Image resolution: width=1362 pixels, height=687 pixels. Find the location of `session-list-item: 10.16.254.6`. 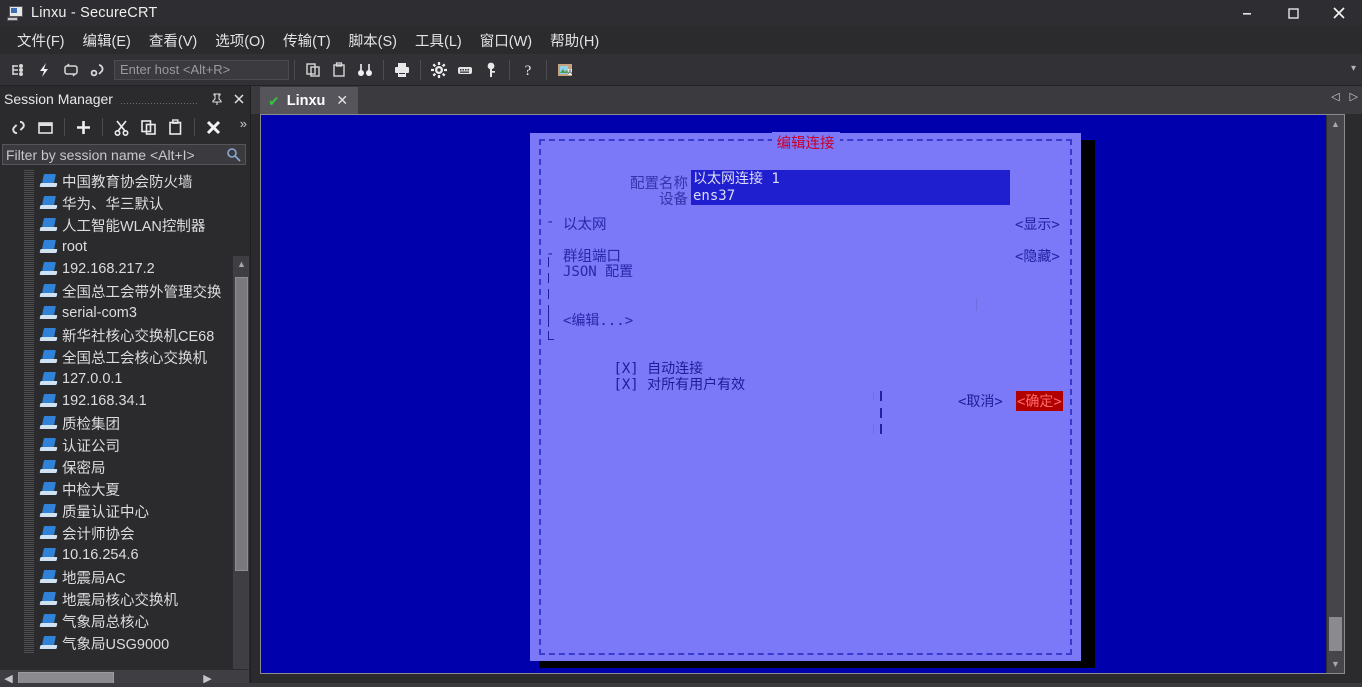

session-list-item: 10.16.254.6 is located at coordinates (117, 555).